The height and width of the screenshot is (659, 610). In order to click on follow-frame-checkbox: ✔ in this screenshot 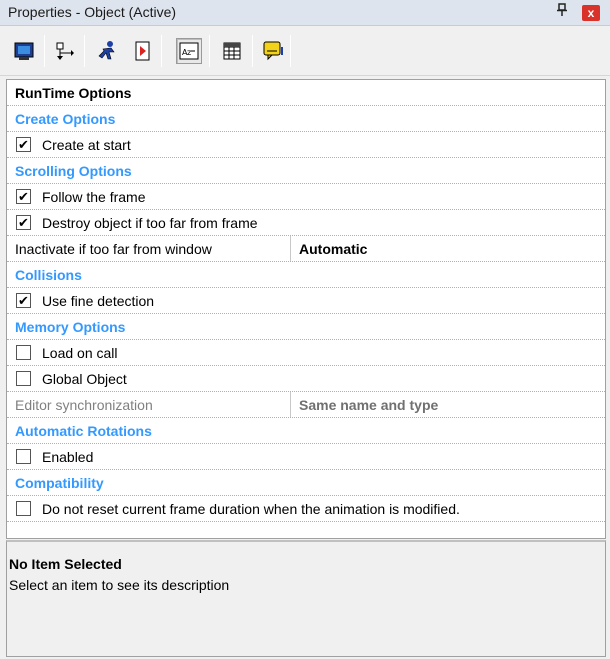, I will do `click(23, 196)`.